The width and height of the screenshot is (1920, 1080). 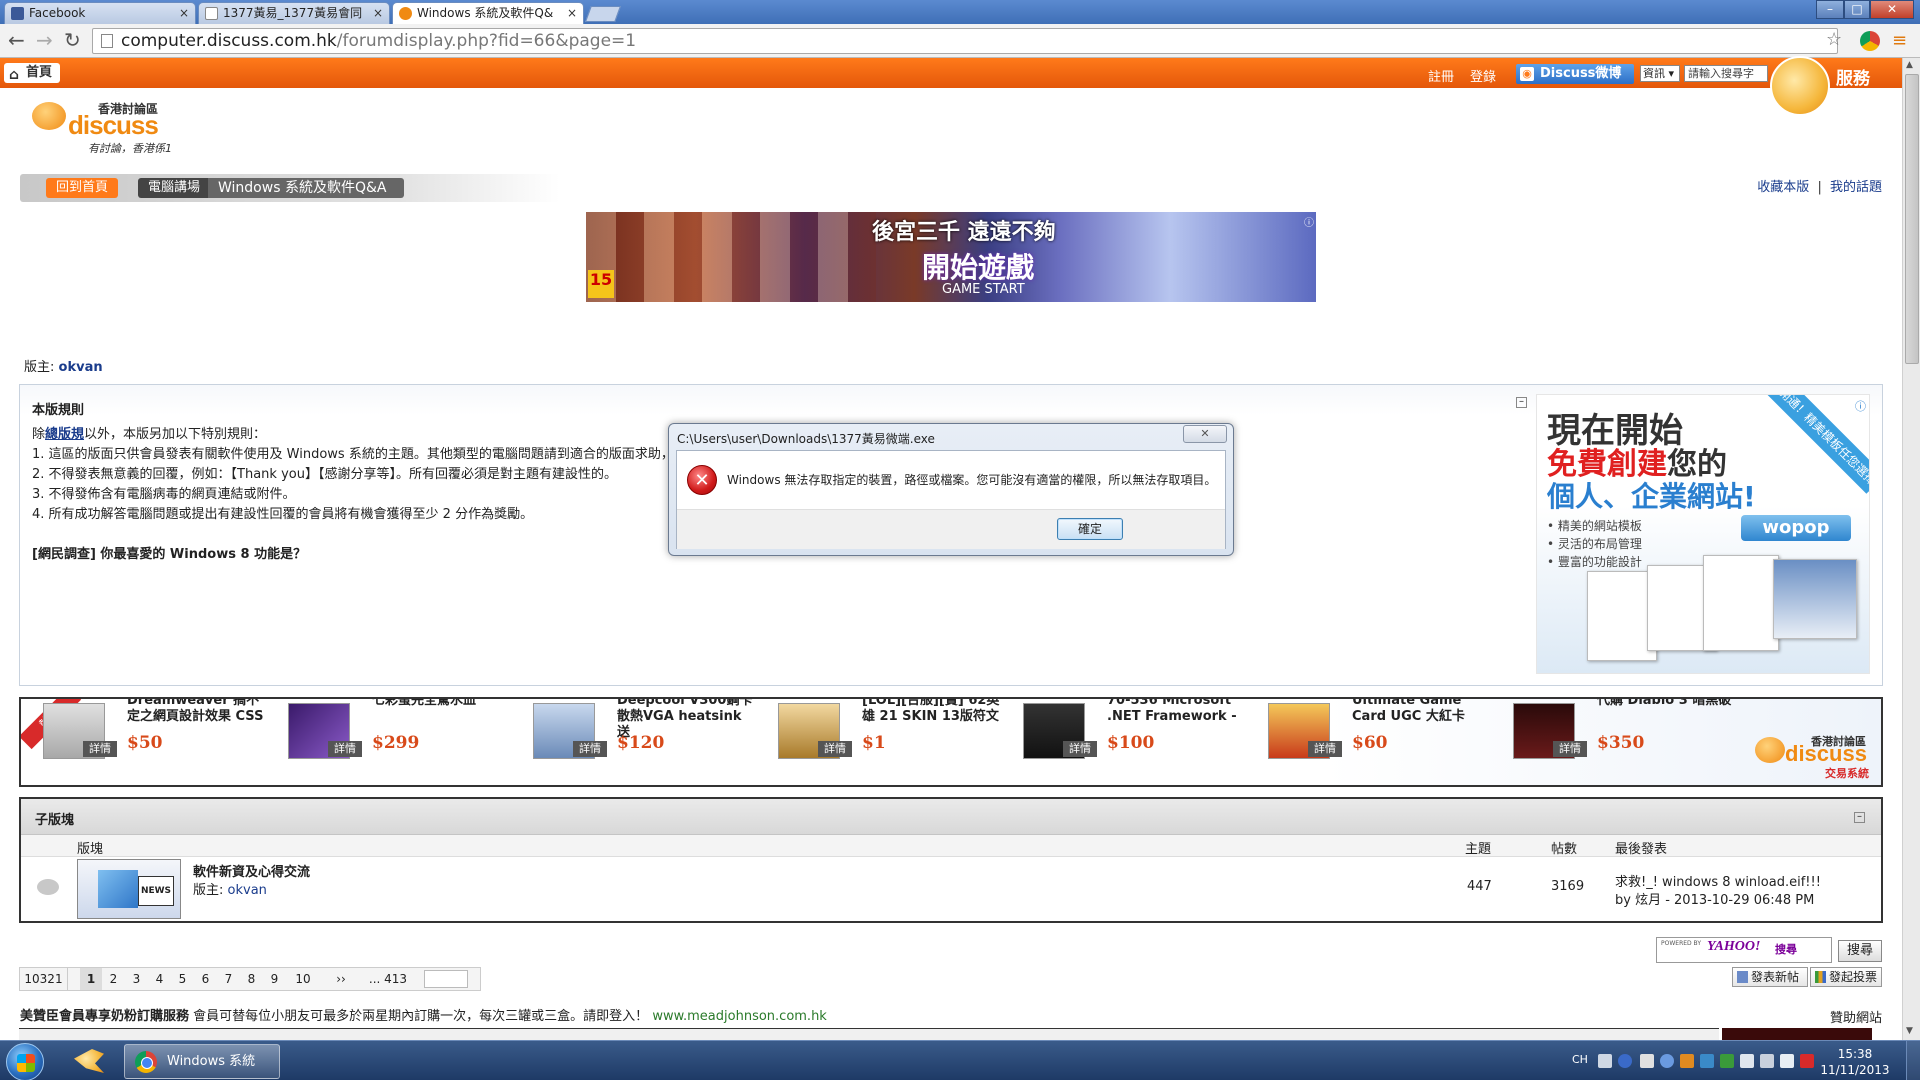 What do you see at coordinates (136, 979) in the screenshot?
I see `page-link: 3` at bounding box center [136, 979].